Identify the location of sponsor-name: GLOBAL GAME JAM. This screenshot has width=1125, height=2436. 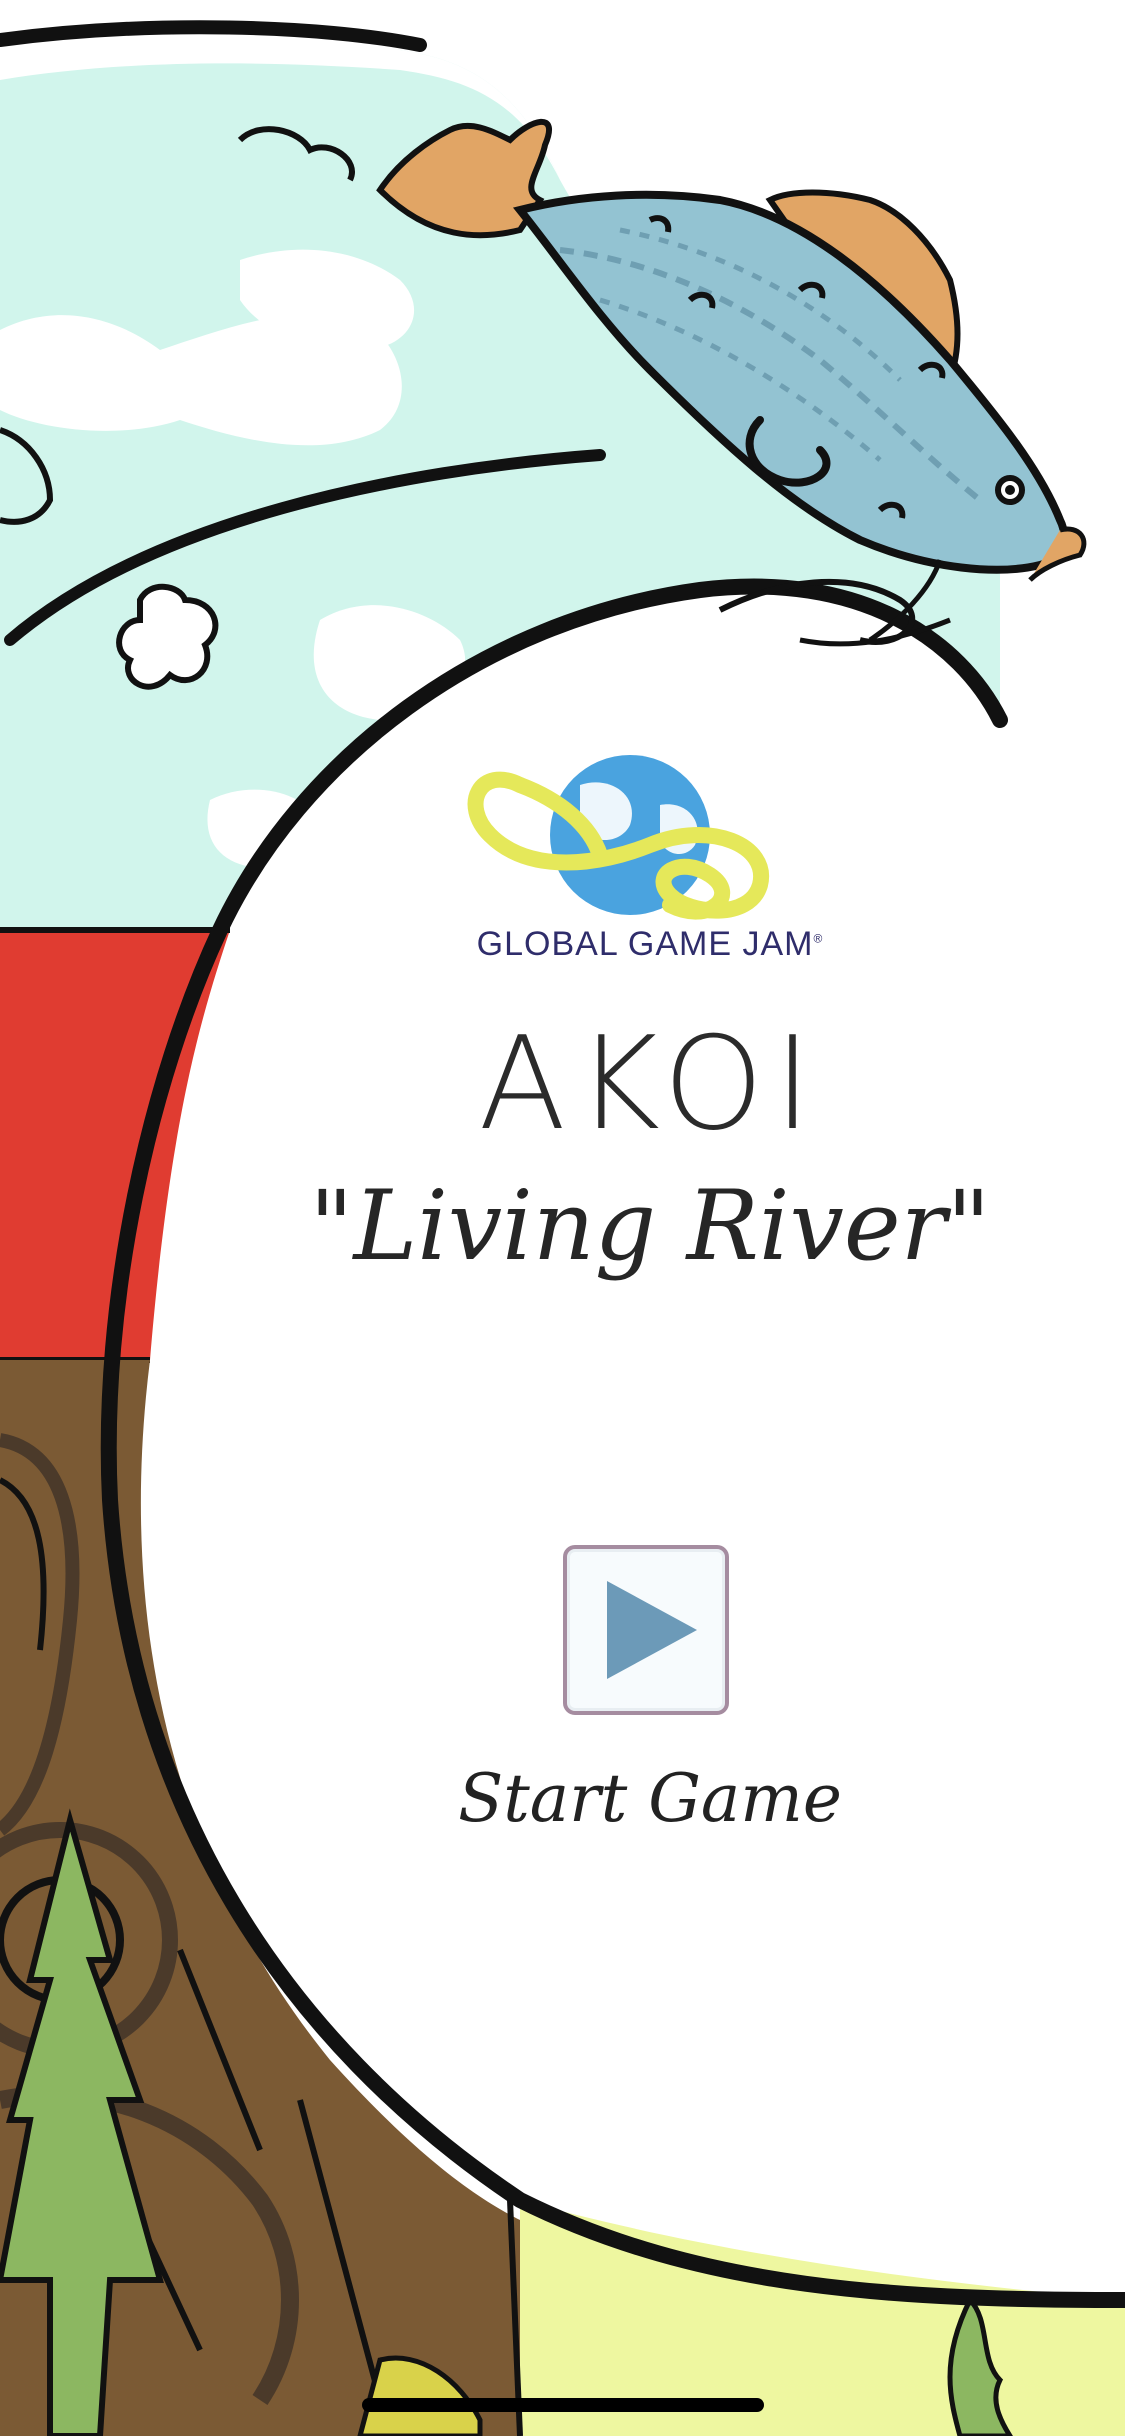
(645, 944).